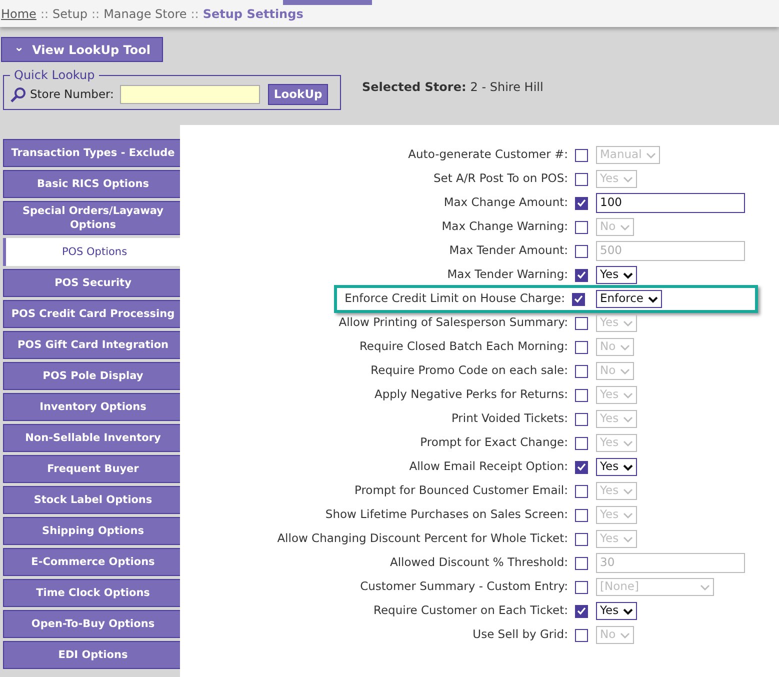  I want to click on setting-label: Set A/R Post To on POS:, so click(500, 179).